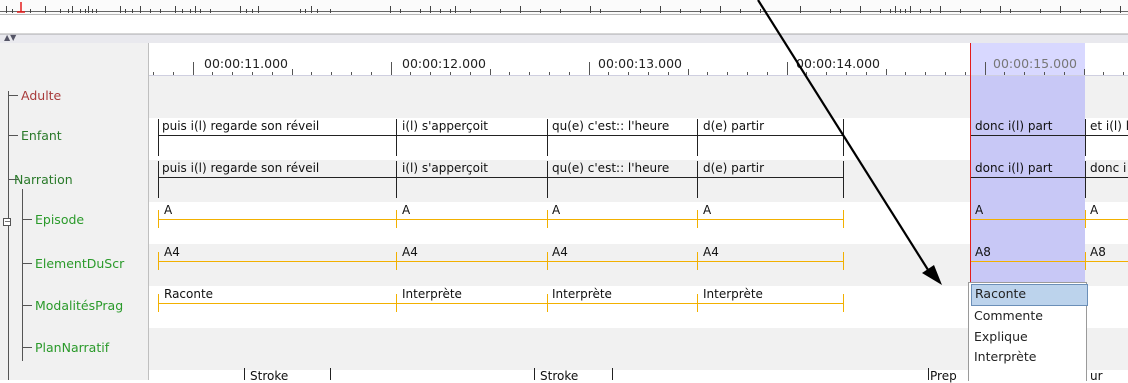 This screenshot has height=383, width=1128. Describe the element at coordinates (1029, 295) in the screenshot. I see `dropdown-option-selected: Raconte` at that location.